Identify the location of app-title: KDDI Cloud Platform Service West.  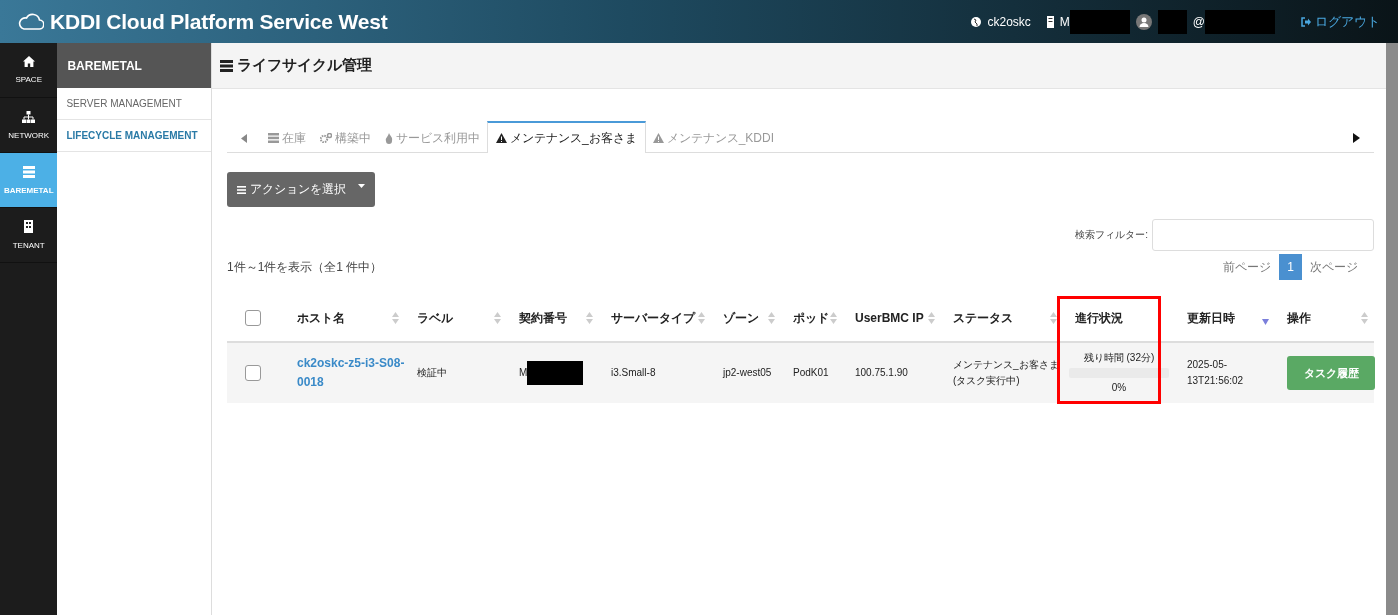
(219, 21).